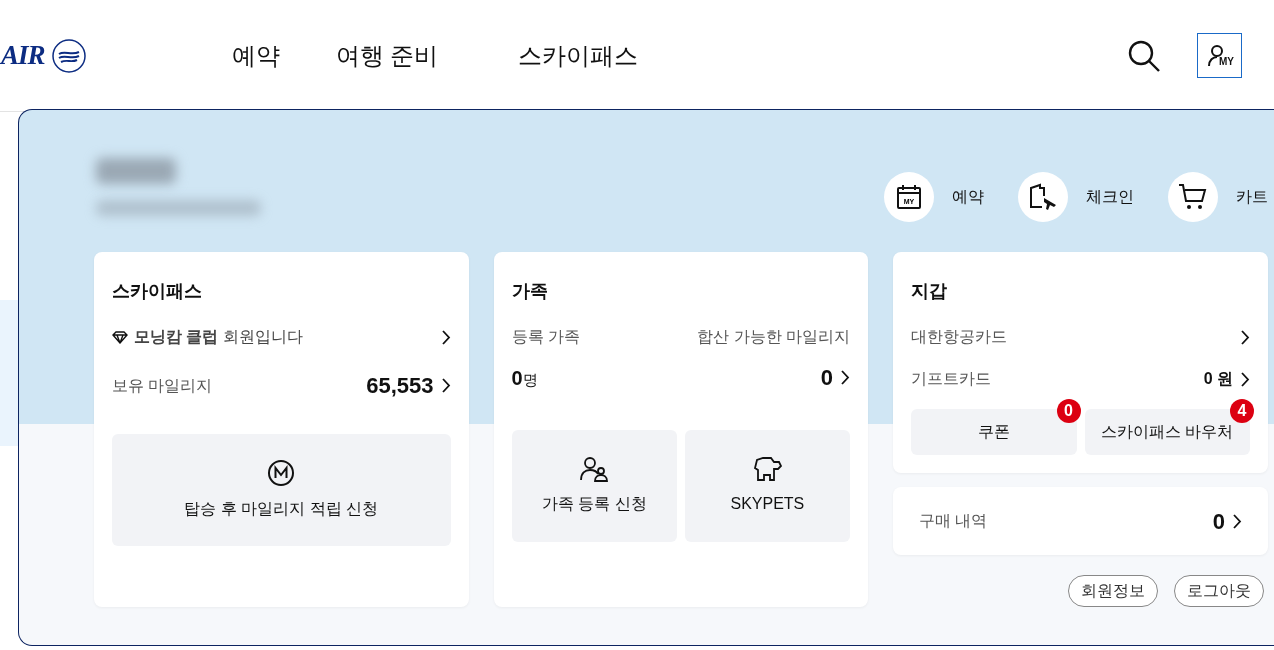 The image size is (1274, 650). What do you see at coordinates (767, 486) in the screenshot?
I see `tile-button: SKYPETS` at bounding box center [767, 486].